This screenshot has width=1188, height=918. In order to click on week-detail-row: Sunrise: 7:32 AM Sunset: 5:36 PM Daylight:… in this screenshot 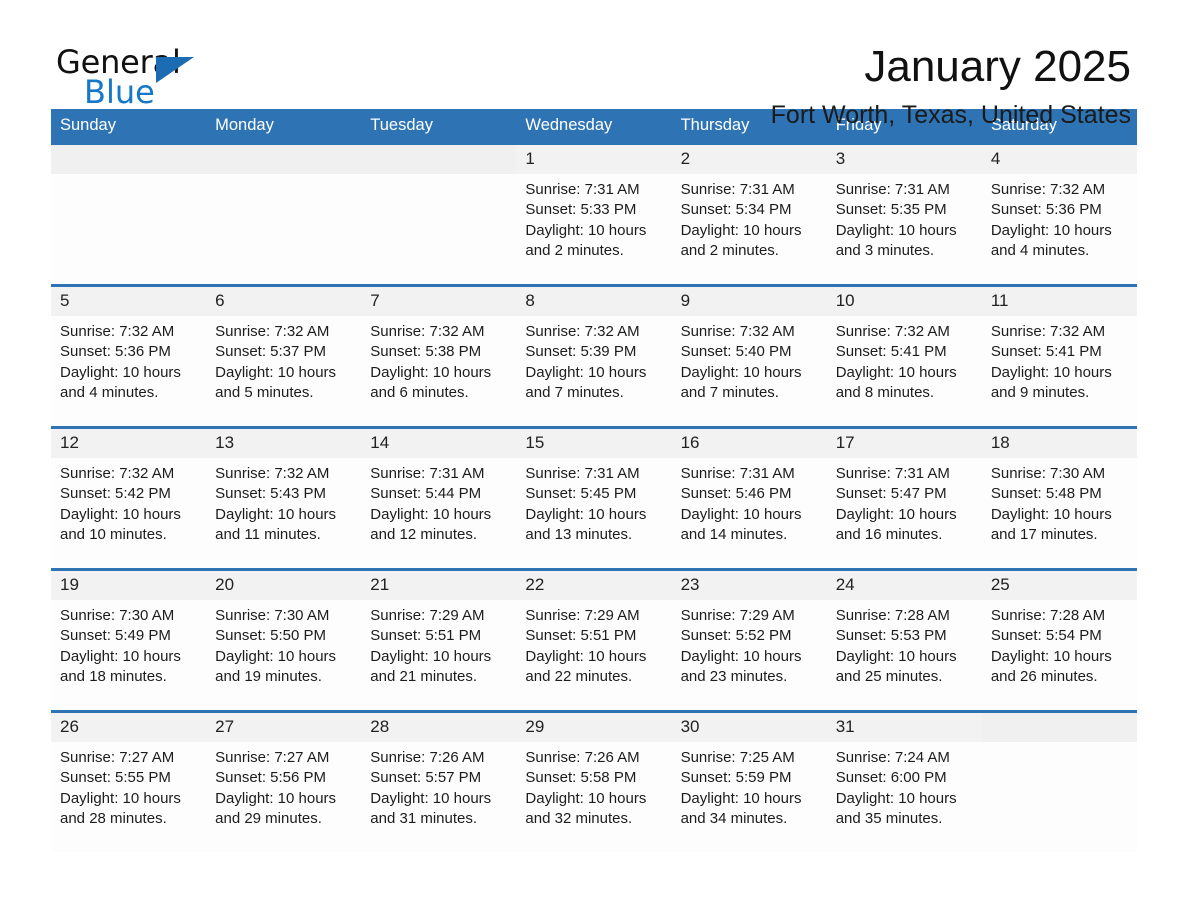, I will do `click(594, 372)`.